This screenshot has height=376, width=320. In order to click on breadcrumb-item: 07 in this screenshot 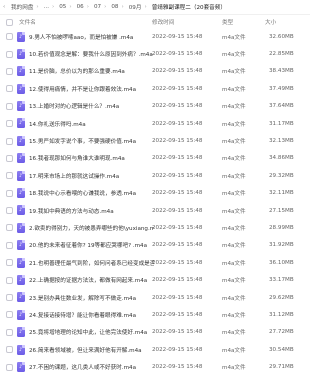, I will do `click(97, 7)`.